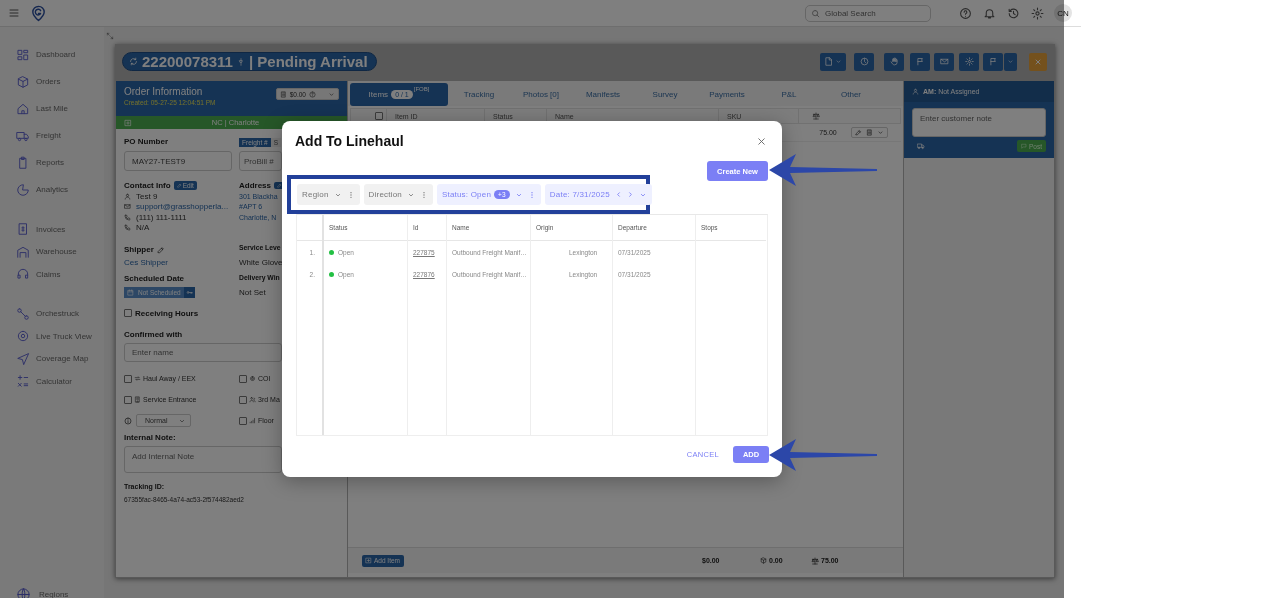  What do you see at coordinates (1024, 146) in the screenshot?
I see `chat-icon` at bounding box center [1024, 146].